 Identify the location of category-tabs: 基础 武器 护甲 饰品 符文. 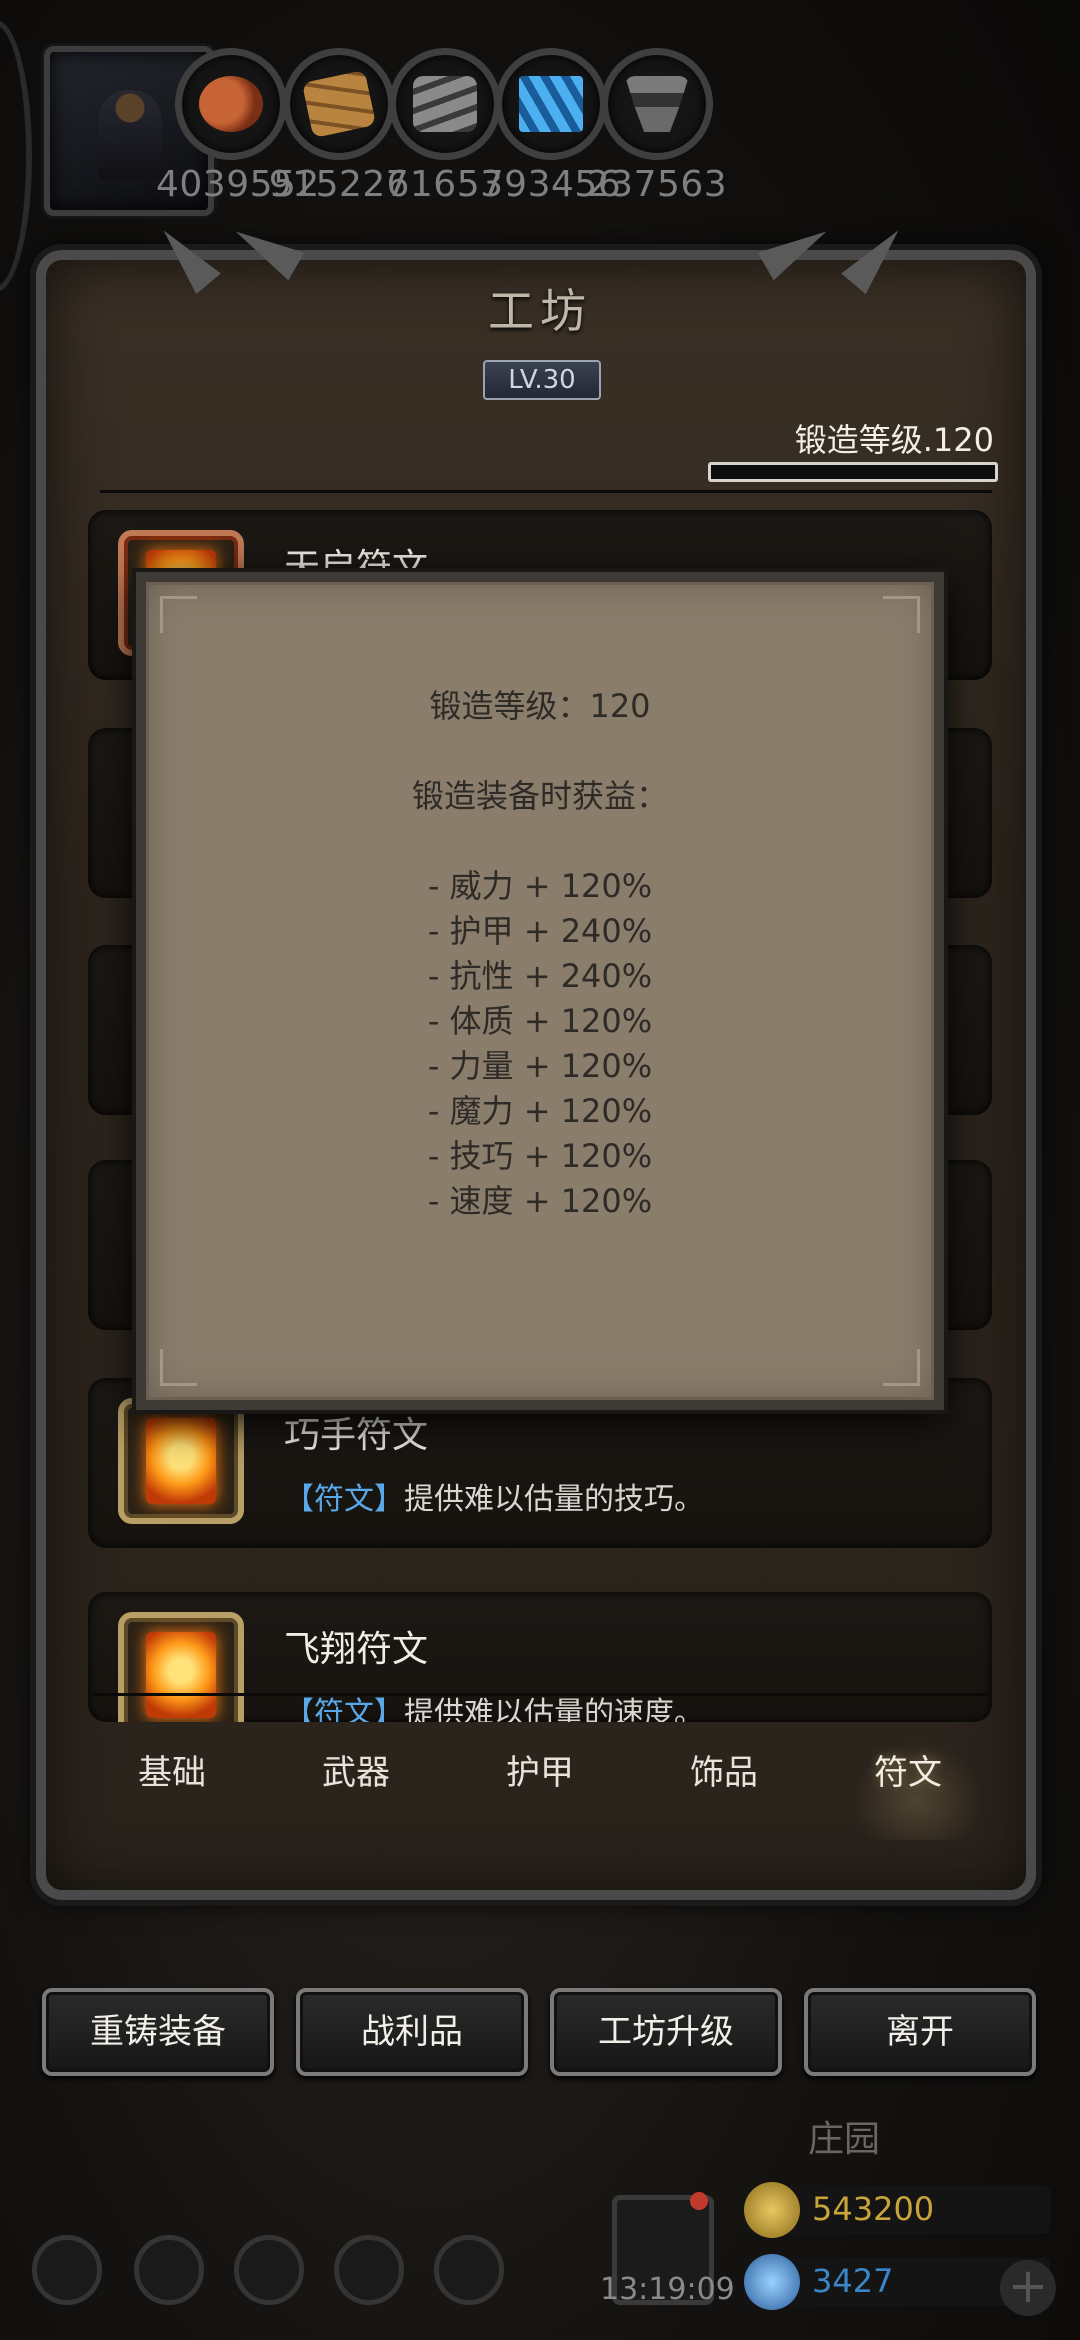
(540, 1769).